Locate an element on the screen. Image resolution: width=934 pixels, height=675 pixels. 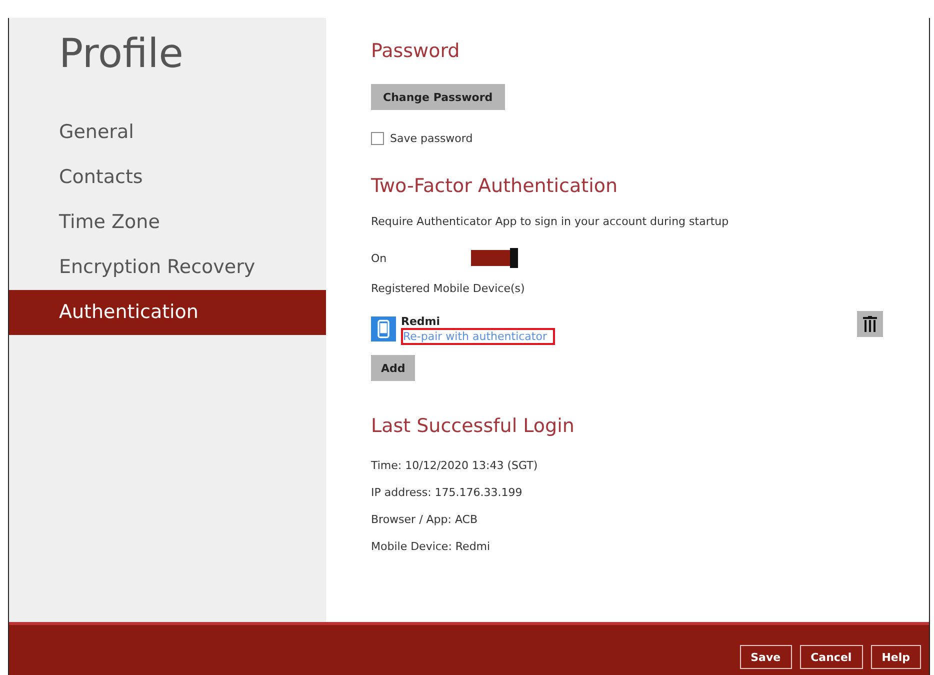
section-heading: Two-Factor Authentication is located at coordinates (494, 187).